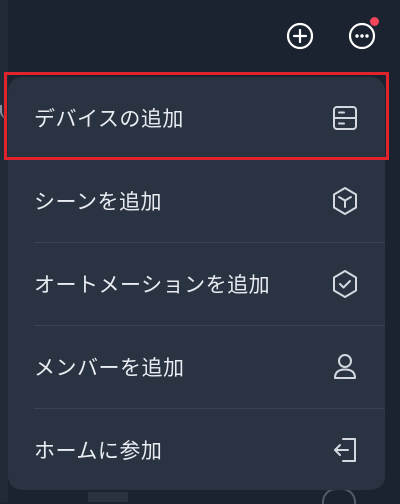 Image resolution: width=400 pixels, height=504 pixels. Describe the element at coordinates (4, 251) in the screenshot. I see `background-panel` at that location.